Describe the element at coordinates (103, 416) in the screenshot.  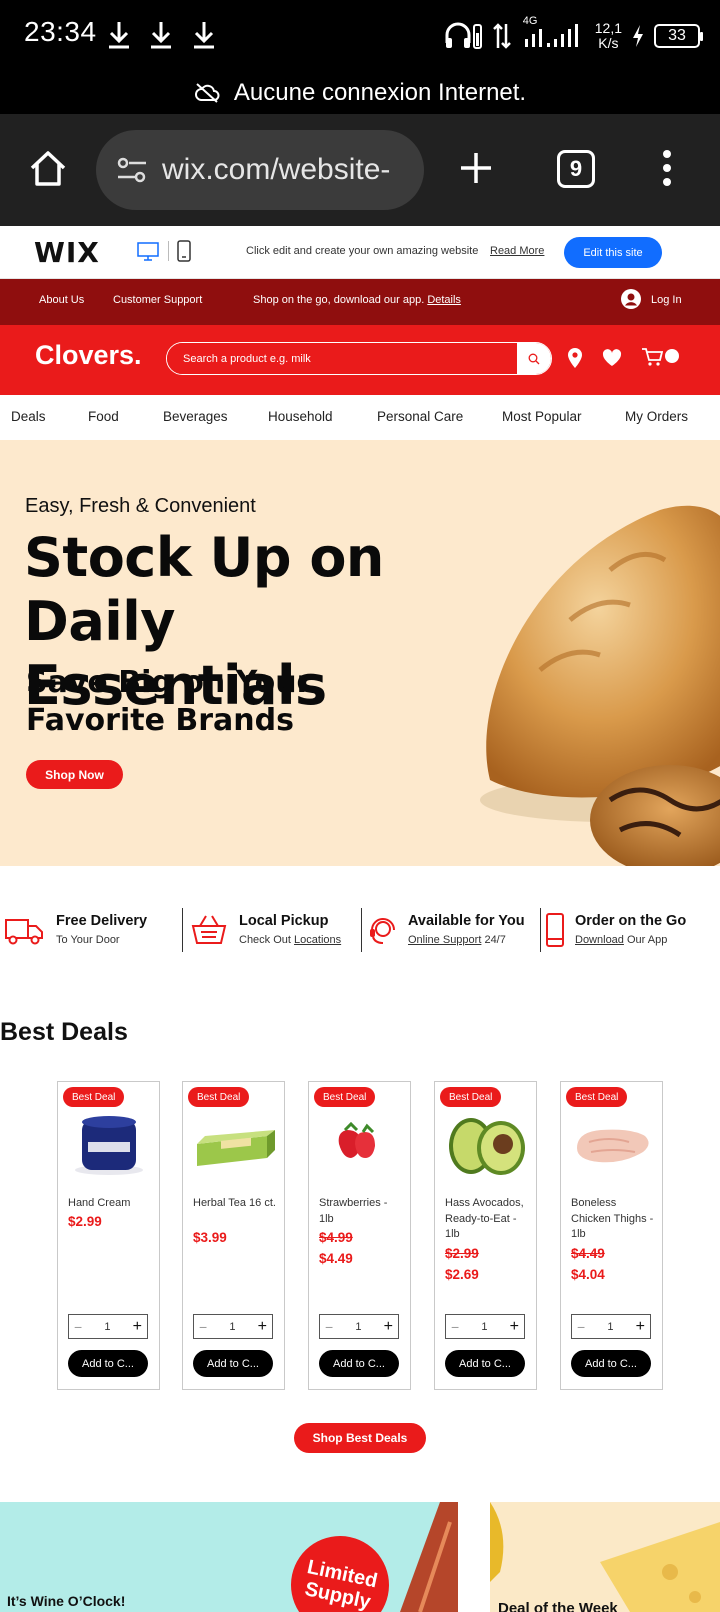
I see `nav-food: Food` at that location.